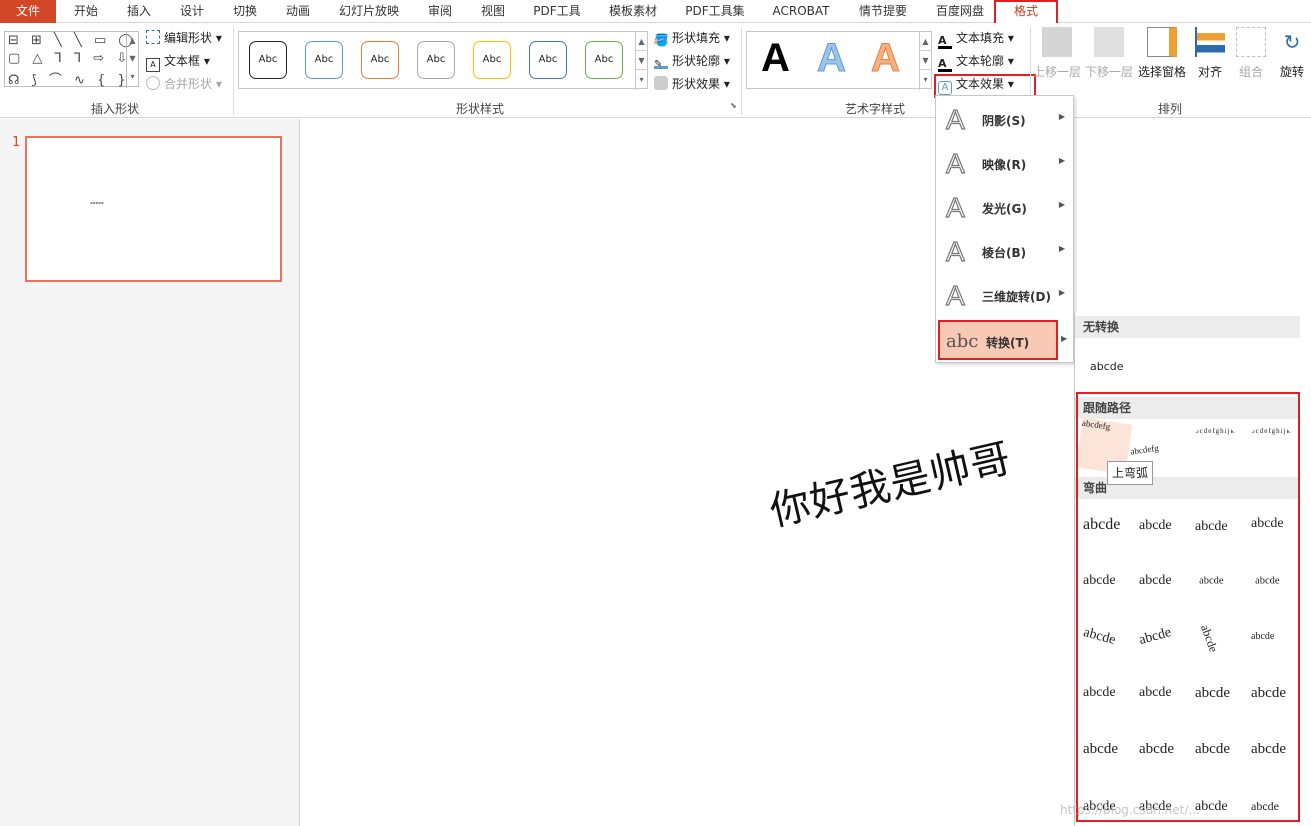 The width and height of the screenshot is (1311, 826). Describe the element at coordinates (1056, 72) in the screenshot. I see `bring-forward-label: 上移一层` at that location.